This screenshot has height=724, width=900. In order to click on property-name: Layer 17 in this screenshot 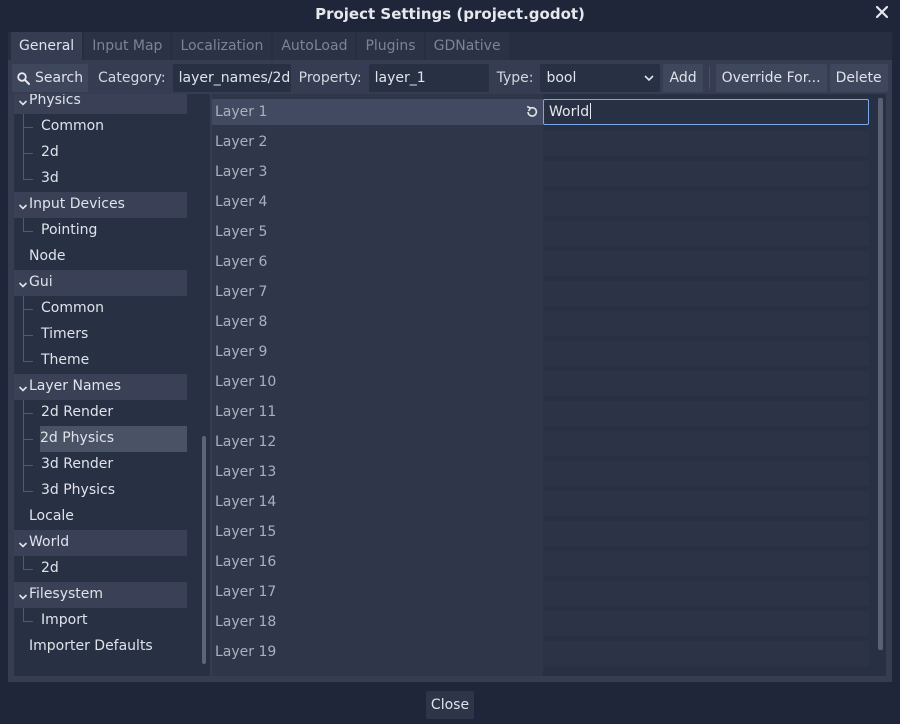, I will do `click(246, 592)`.